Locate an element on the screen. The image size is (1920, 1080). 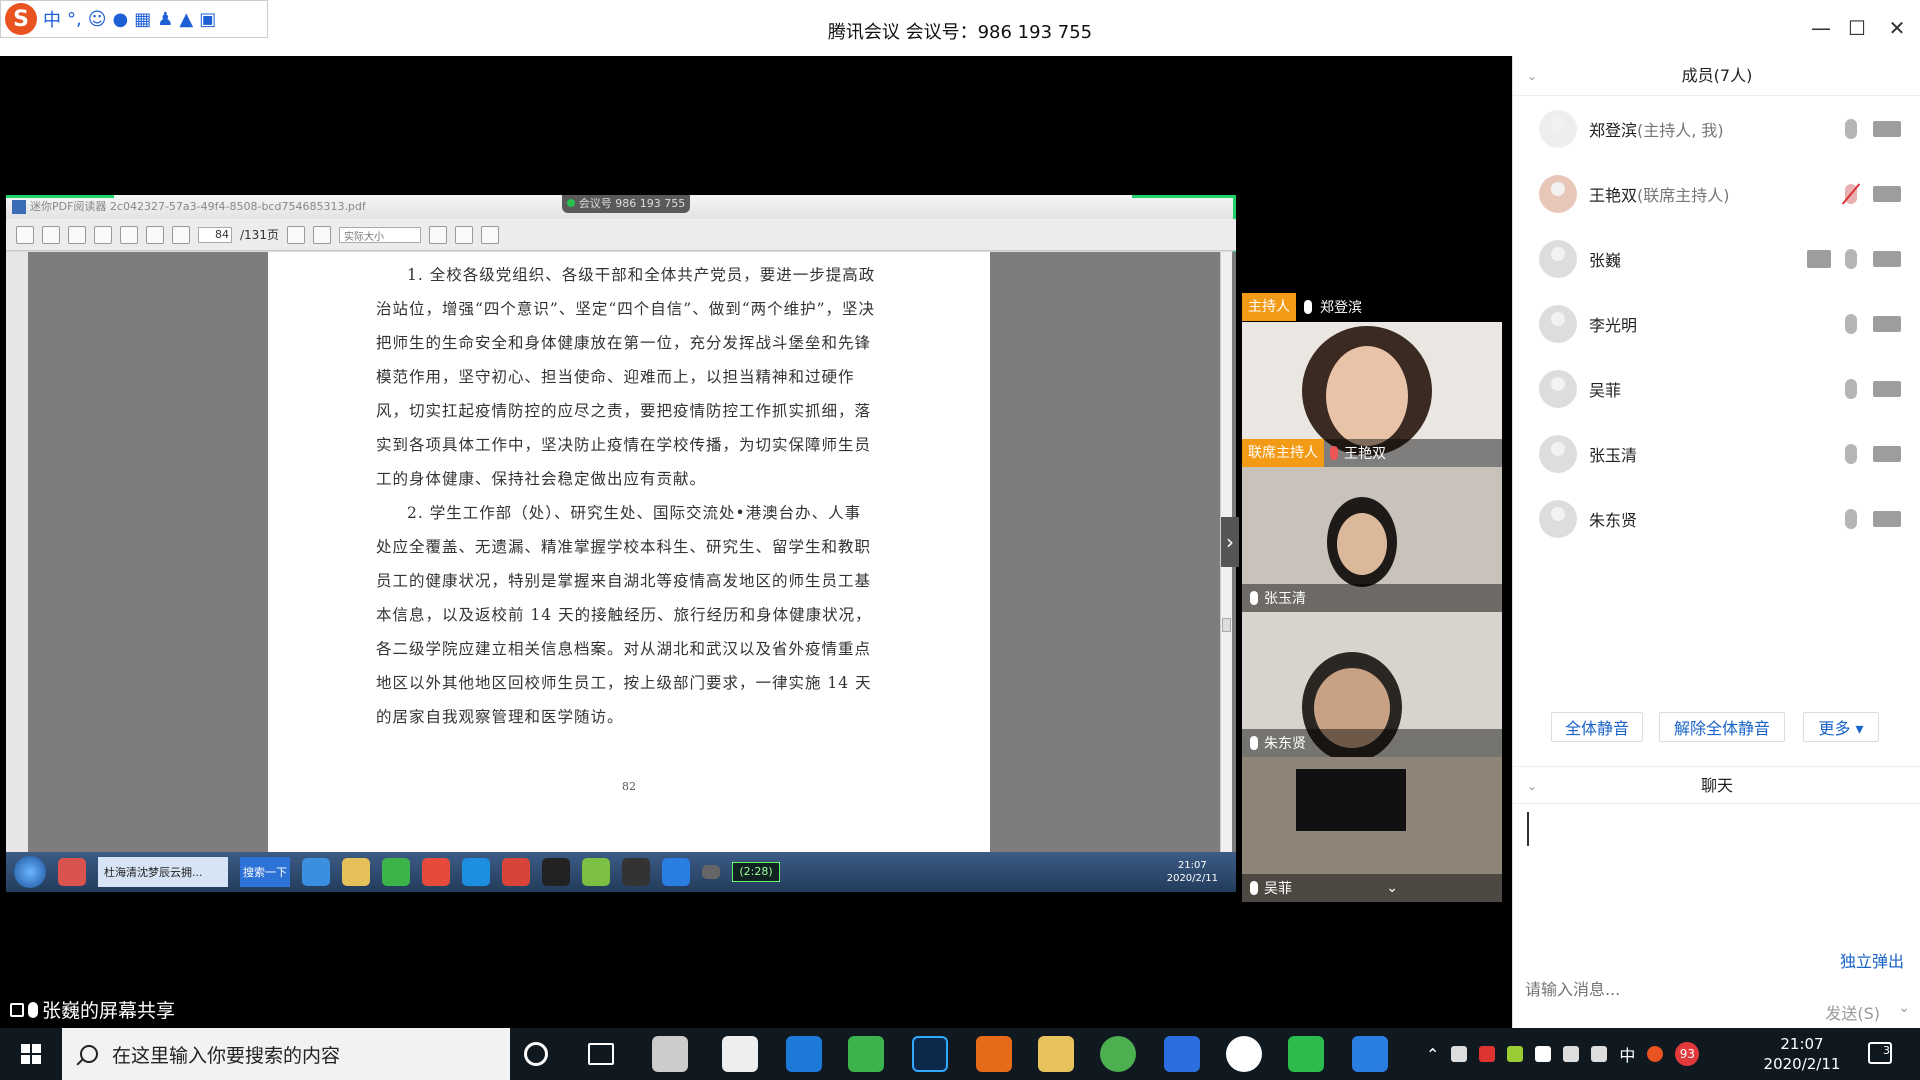
fullscreen-icon is located at coordinates (489, 234).